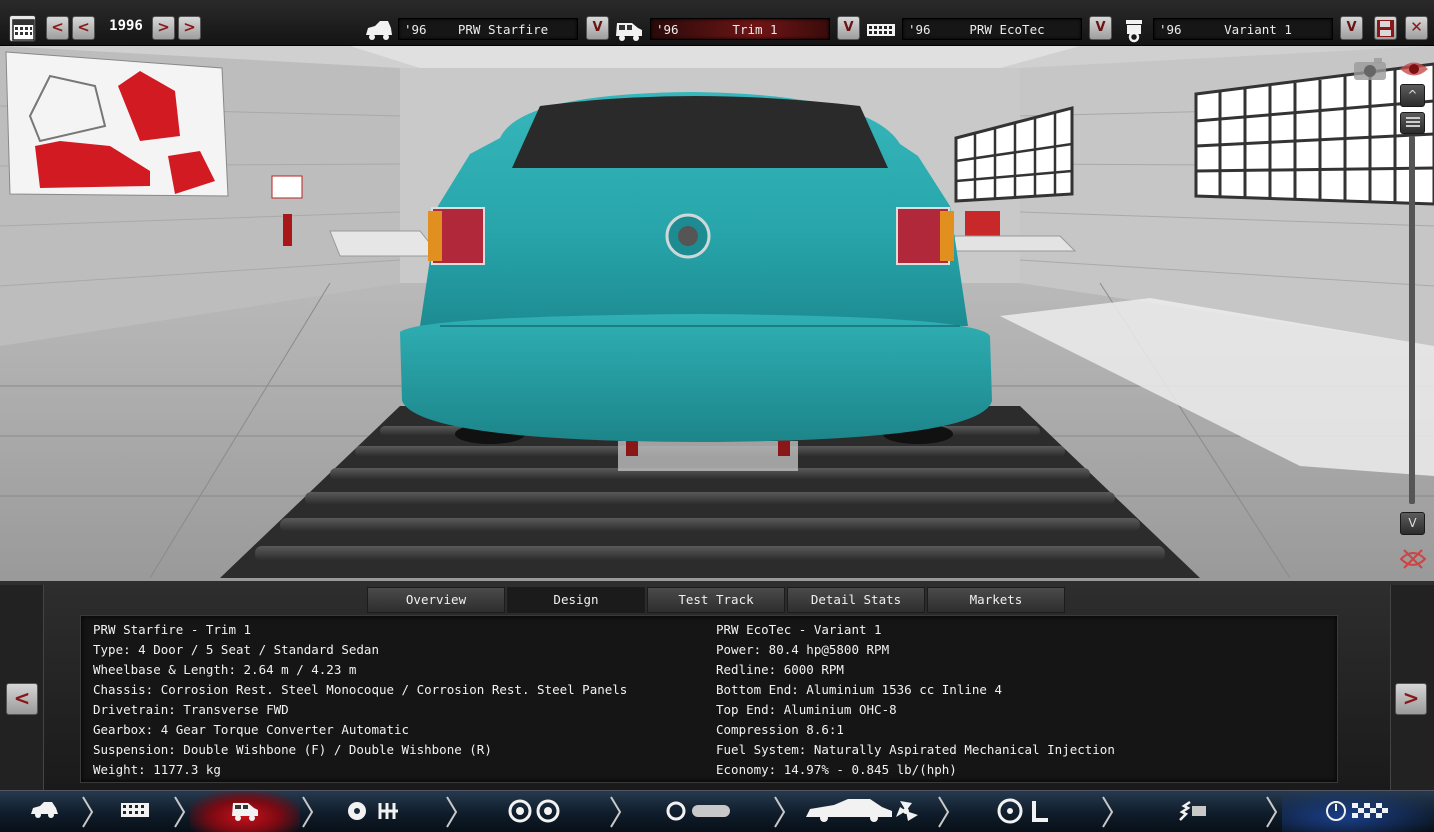  I want to click on trim-field: '96 Trim 1, so click(740, 29).